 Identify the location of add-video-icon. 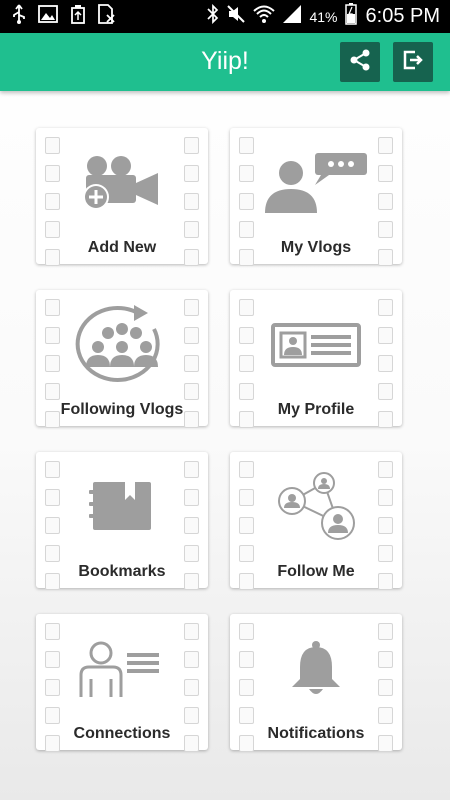
(122, 183).